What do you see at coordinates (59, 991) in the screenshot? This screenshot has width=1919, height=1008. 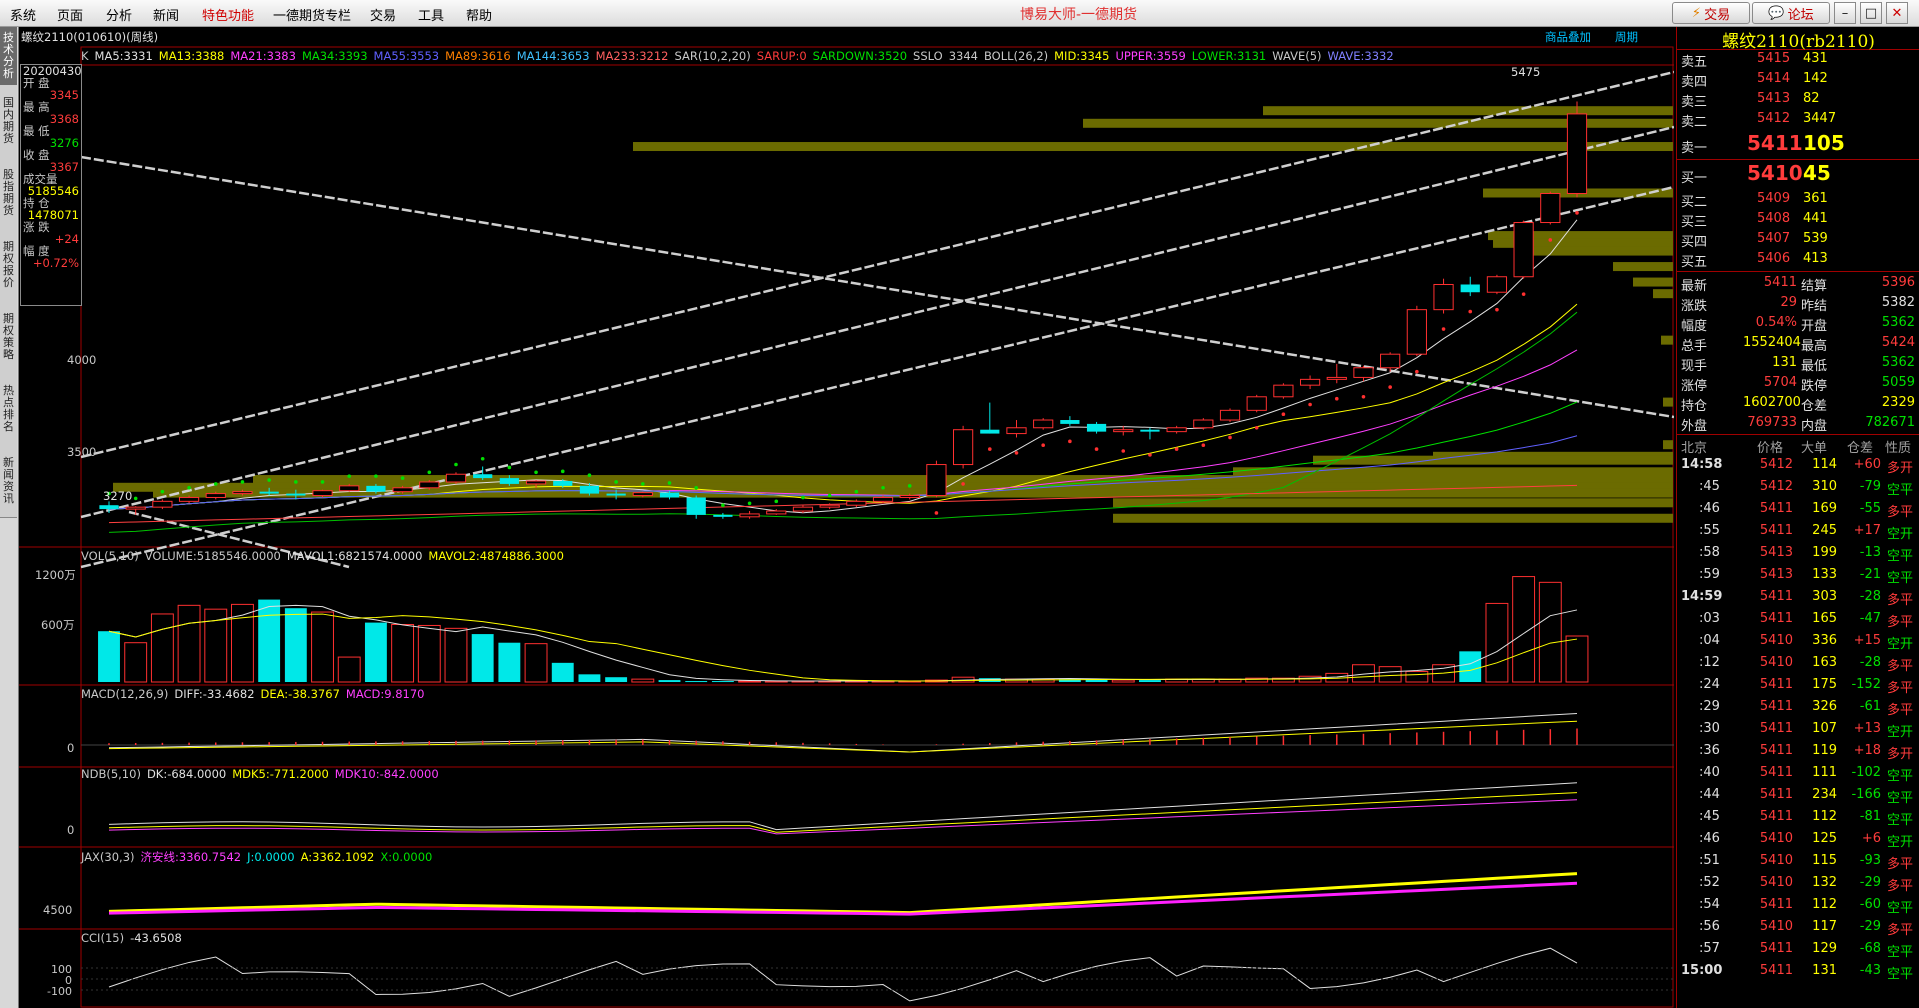 I see `cci-label-neg100: -100` at bounding box center [59, 991].